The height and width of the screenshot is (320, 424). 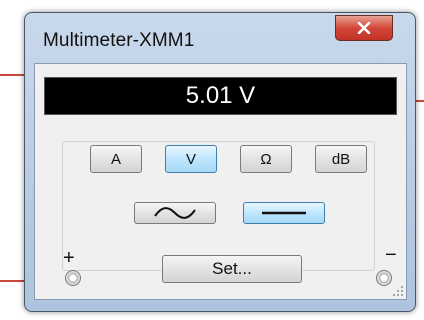 What do you see at coordinates (384, 278) in the screenshot?
I see `negative-terminal` at bounding box center [384, 278].